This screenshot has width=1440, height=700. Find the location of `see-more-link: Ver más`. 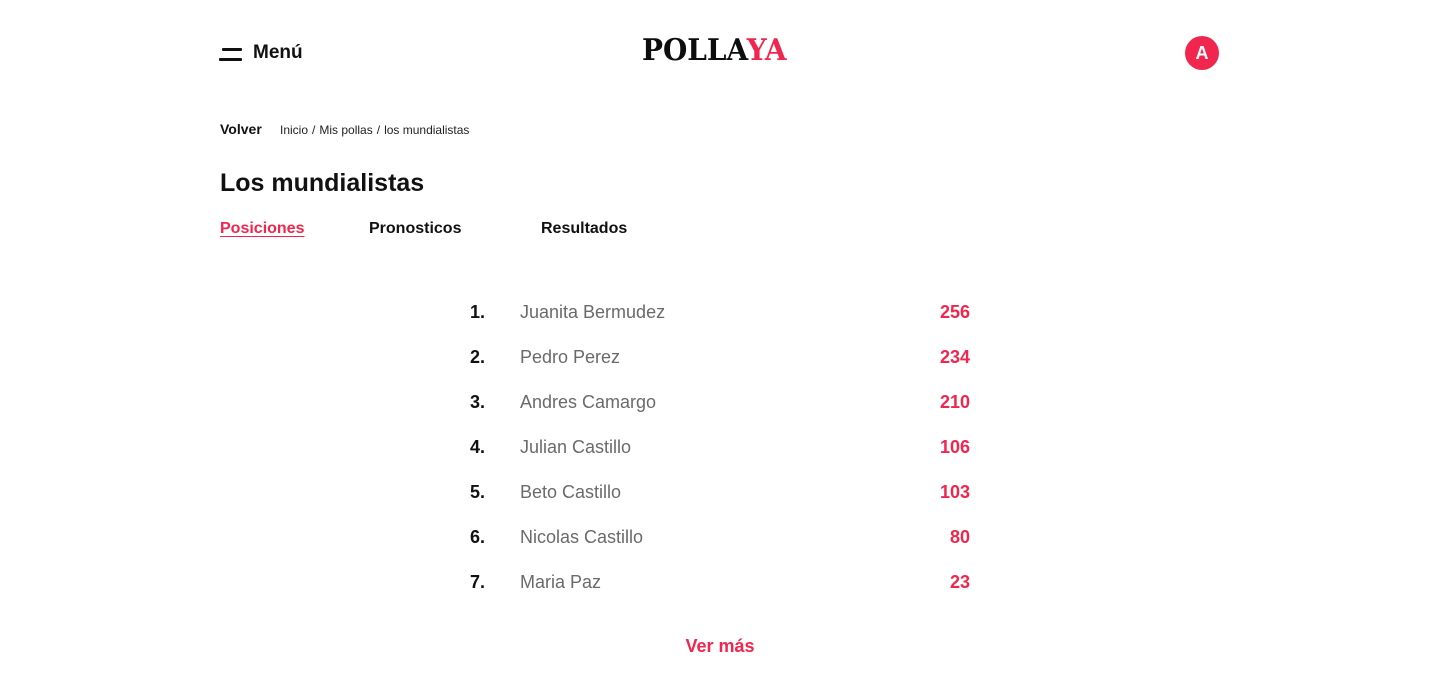

see-more-link: Ver más is located at coordinates (719, 646).